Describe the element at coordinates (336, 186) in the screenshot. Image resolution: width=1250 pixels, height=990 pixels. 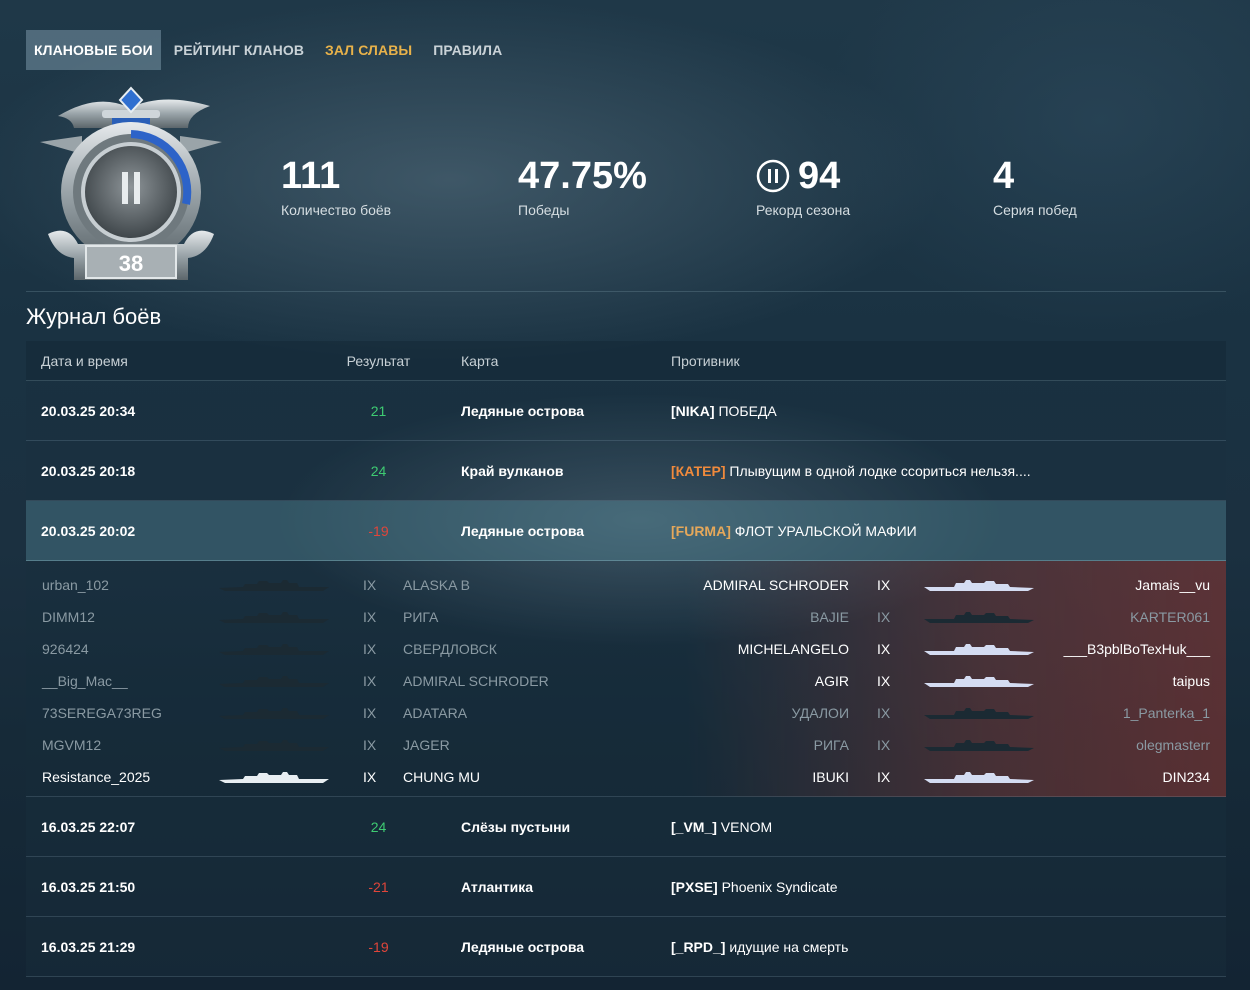
I see `stat-battles: 111 Количество боёв` at that location.